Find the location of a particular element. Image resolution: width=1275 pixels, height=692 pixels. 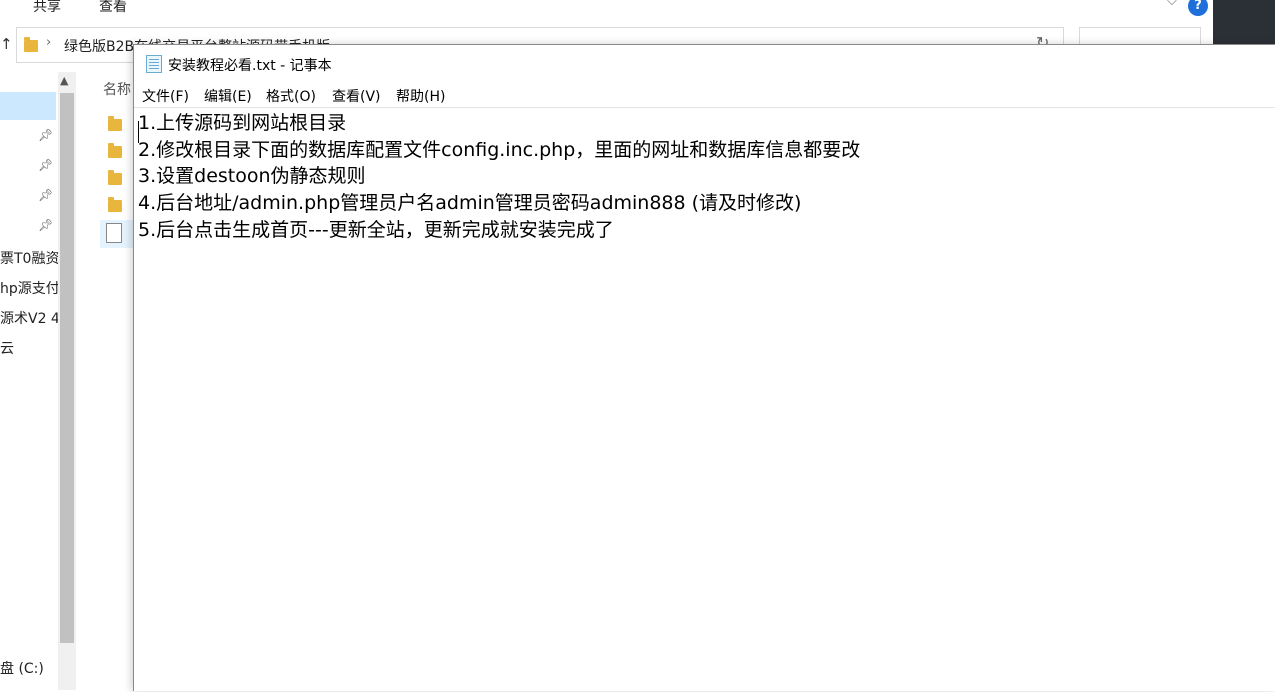

text-line: 1.上传源码到网站根目录 is located at coordinates (242, 123).